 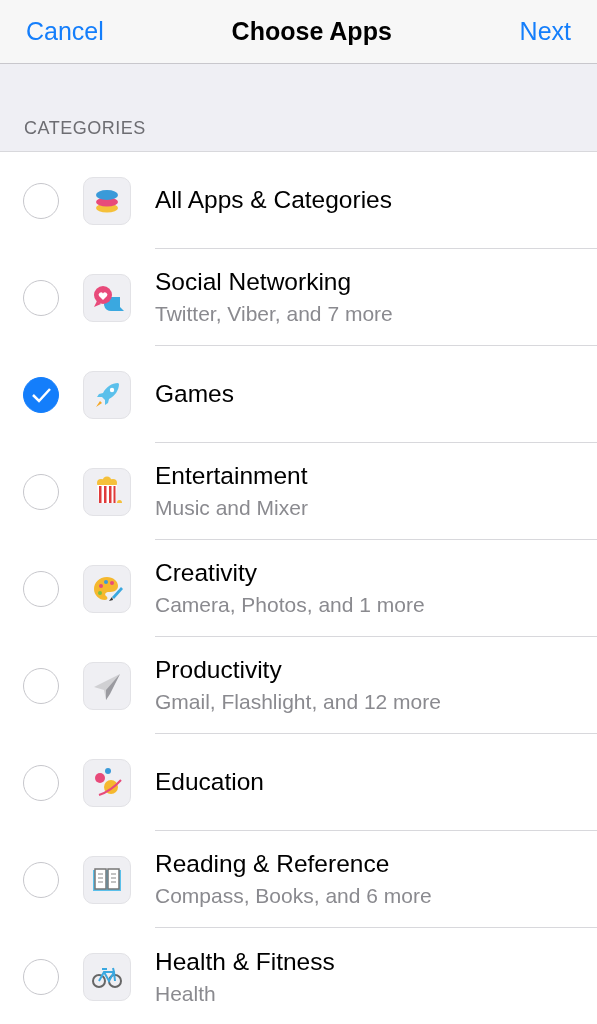 I want to click on paper-plane-icon, so click(x=107, y=685).